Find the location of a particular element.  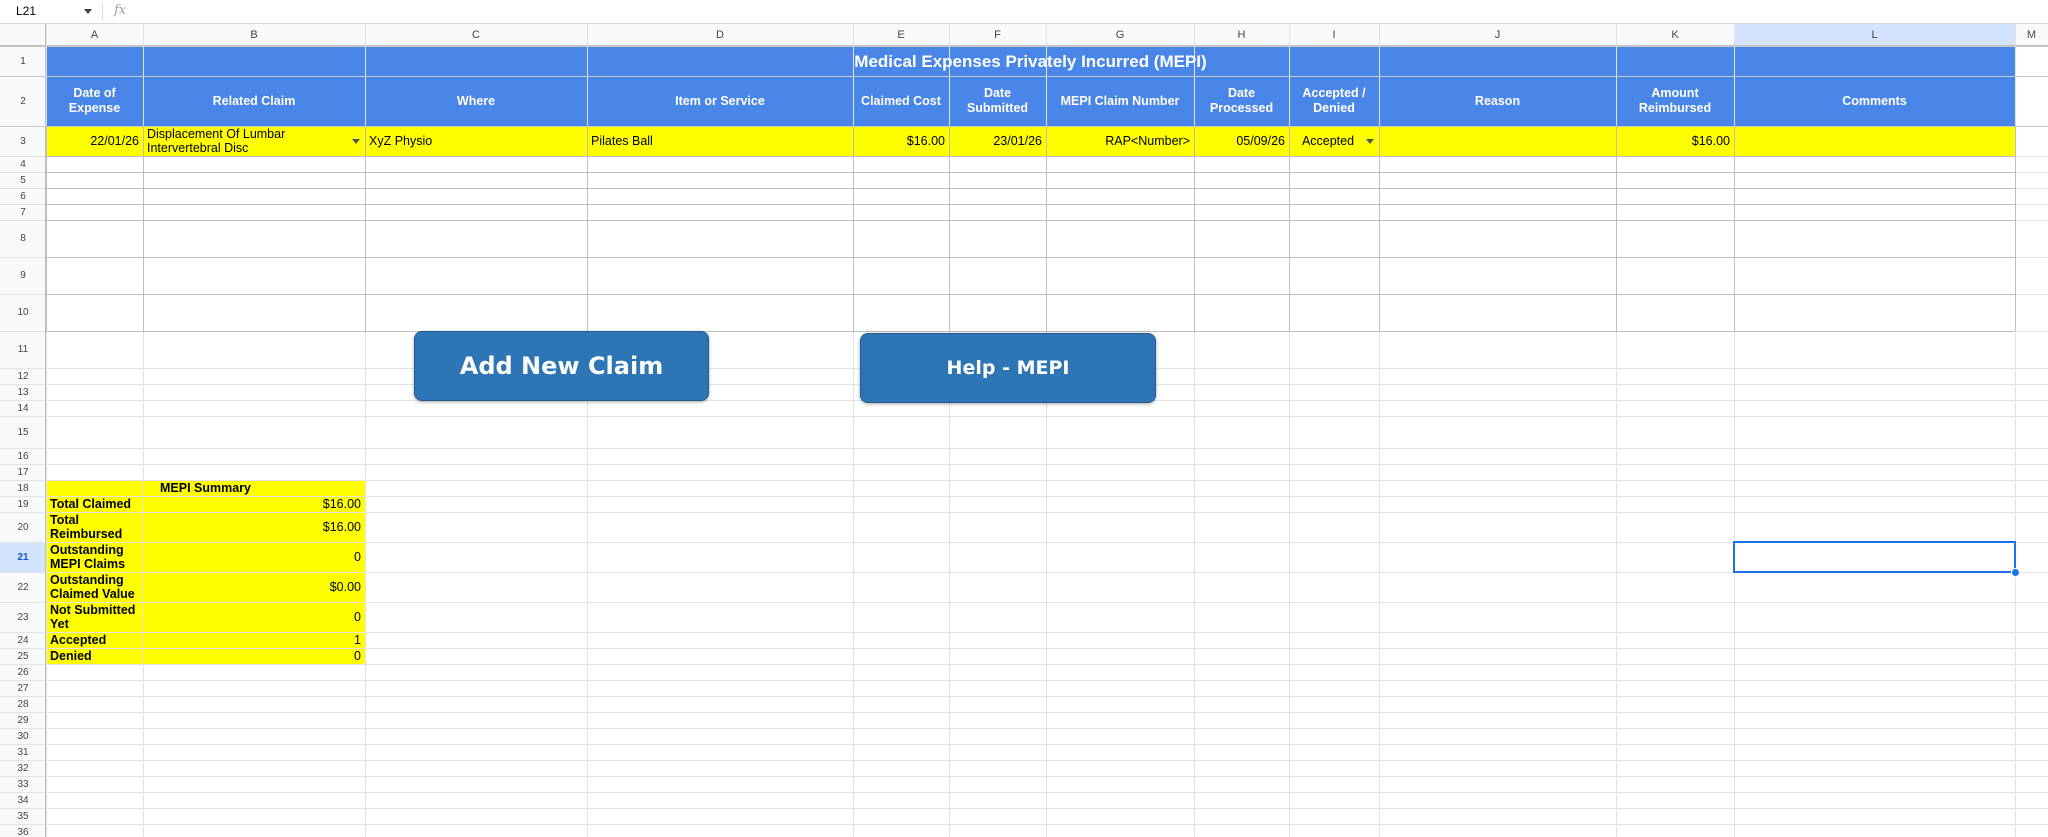

record-claim-number: RAP<Number> is located at coordinates (1120, 141).